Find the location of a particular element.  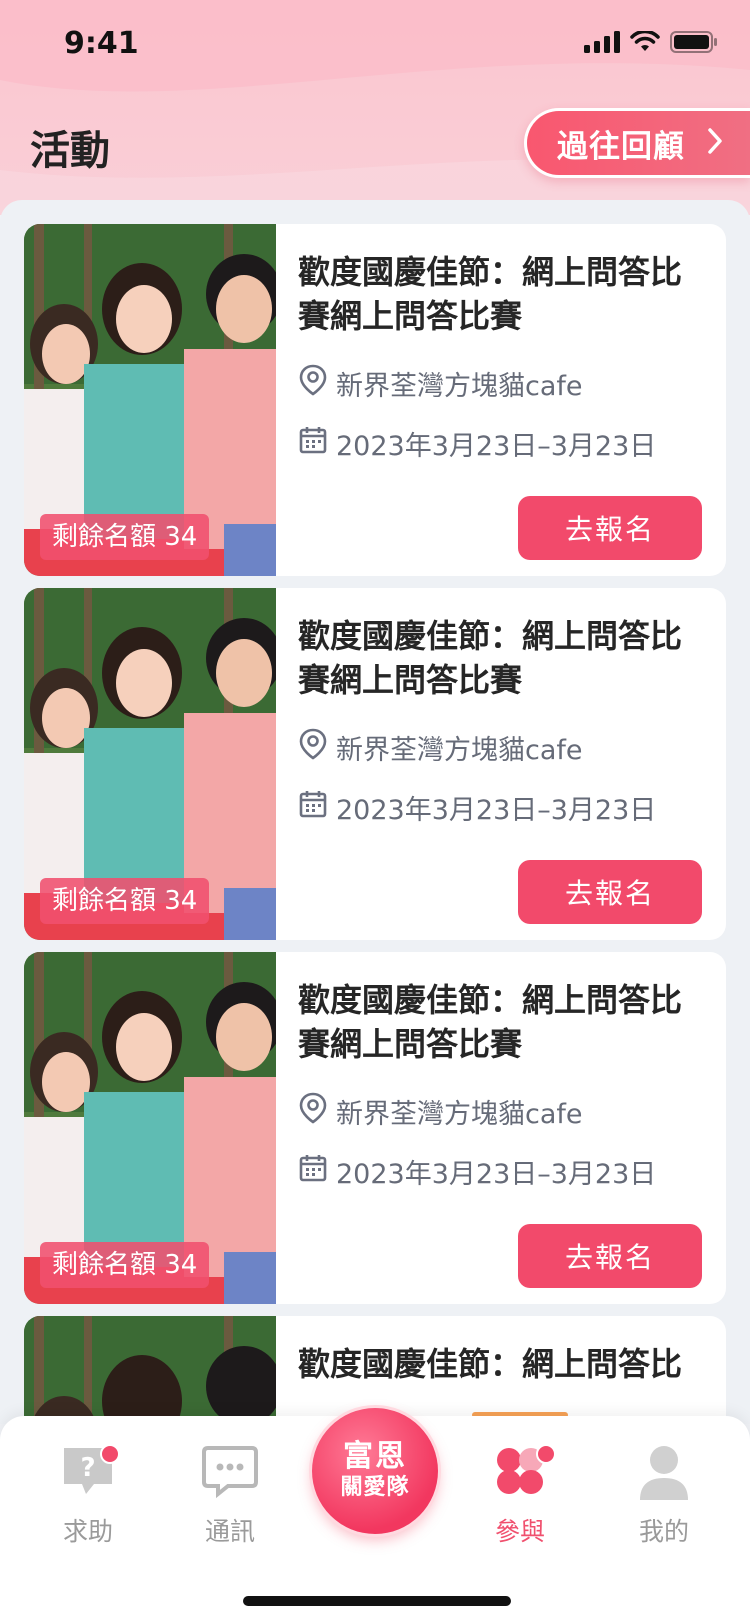

center-button-line1: 富恩 is located at coordinates (375, 1456).